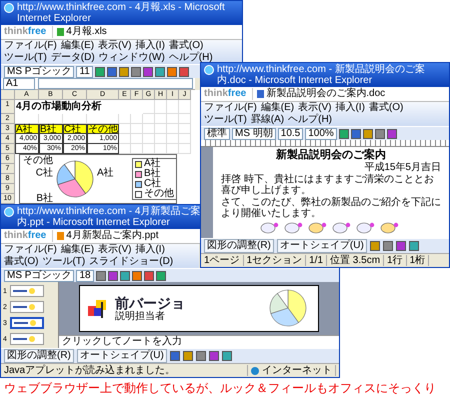 The height and width of the screenshot is (400, 450). What do you see at coordinates (291, 134) in the screenshot?
I see `font-size-field: 10.5` at bounding box center [291, 134].